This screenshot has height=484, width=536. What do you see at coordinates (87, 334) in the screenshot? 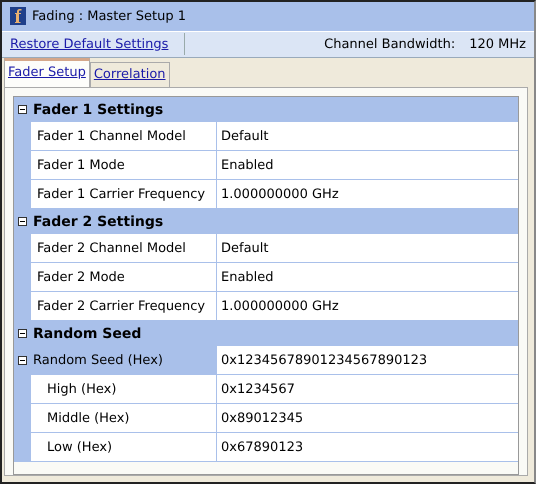
I see `group-header: Random Seed` at bounding box center [87, 334].